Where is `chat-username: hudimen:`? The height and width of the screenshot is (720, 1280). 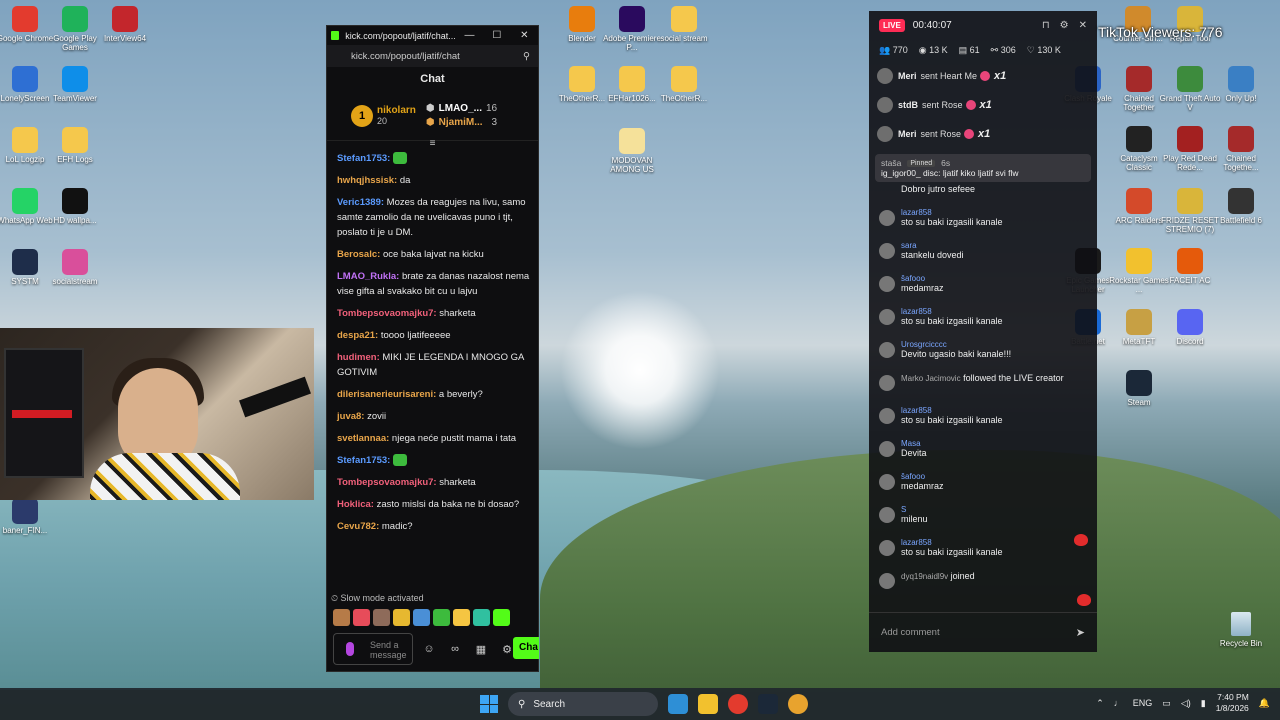
chat-username: hudimen: is located at coordinates (358, 357).